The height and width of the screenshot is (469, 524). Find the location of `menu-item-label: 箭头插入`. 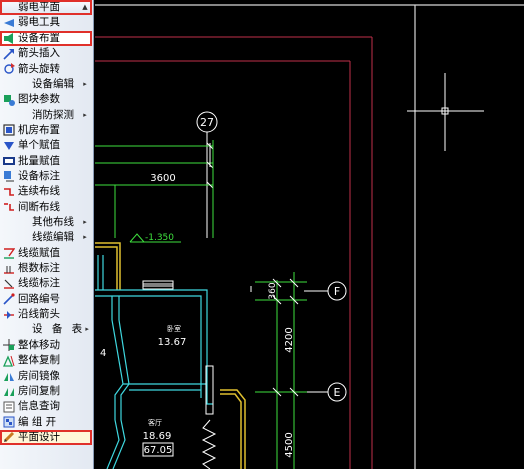

menu-item-label: 箭头插入 is located at coordinates (39, 53).